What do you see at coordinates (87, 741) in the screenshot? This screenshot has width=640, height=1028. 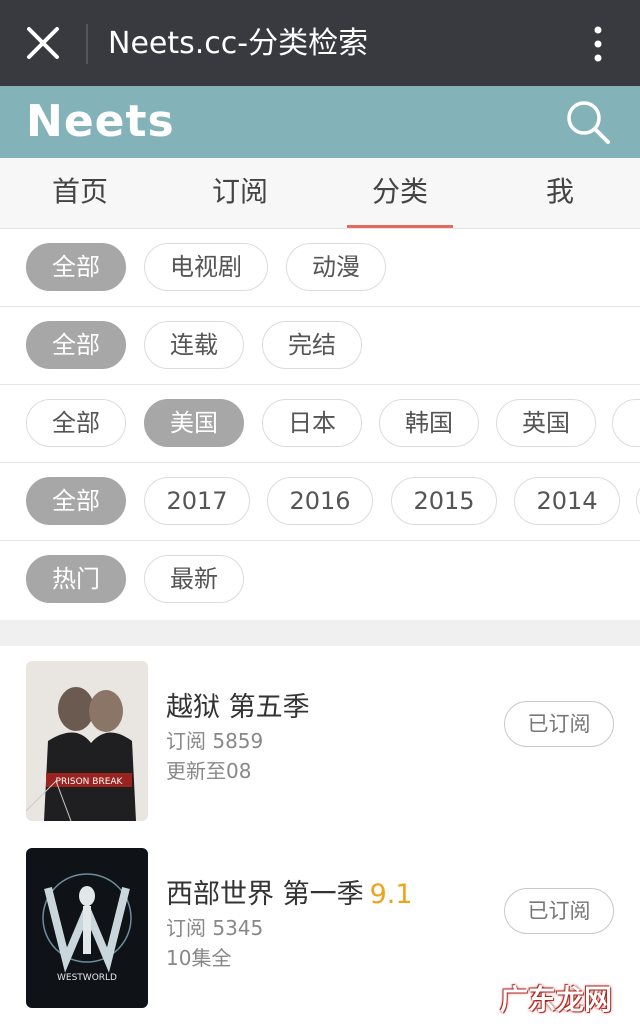 I see `poster-prison-break: PRISON BREAK` at bounding box center [87, 741].